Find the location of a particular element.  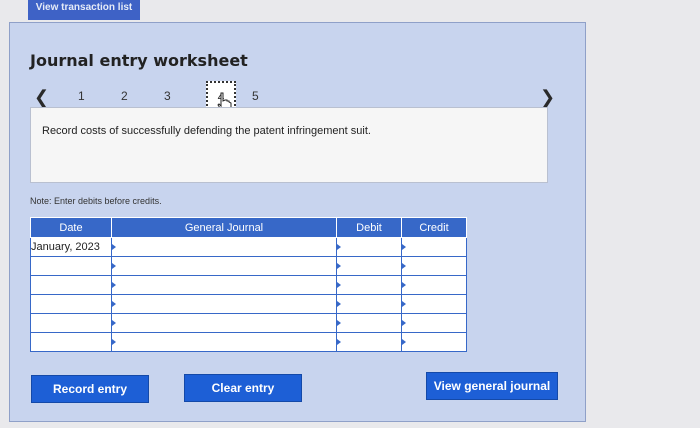

view-general-journal-button: View general journal is located at coordinates (492, 386).